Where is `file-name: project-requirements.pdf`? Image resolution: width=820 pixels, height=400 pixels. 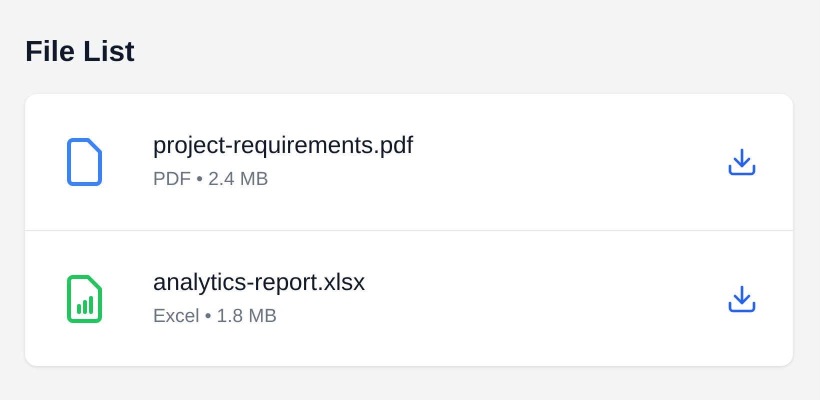
file-name: project-requirements.pdf is located at coordinates (283, 146).